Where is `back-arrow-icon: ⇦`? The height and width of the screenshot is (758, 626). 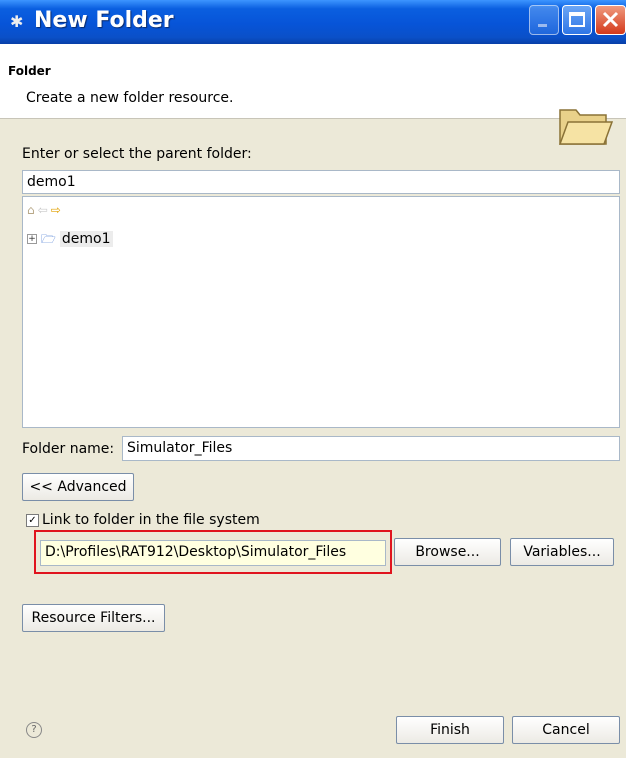
back-arrow-icon: ⇦ is located at coordinates (44, 210).